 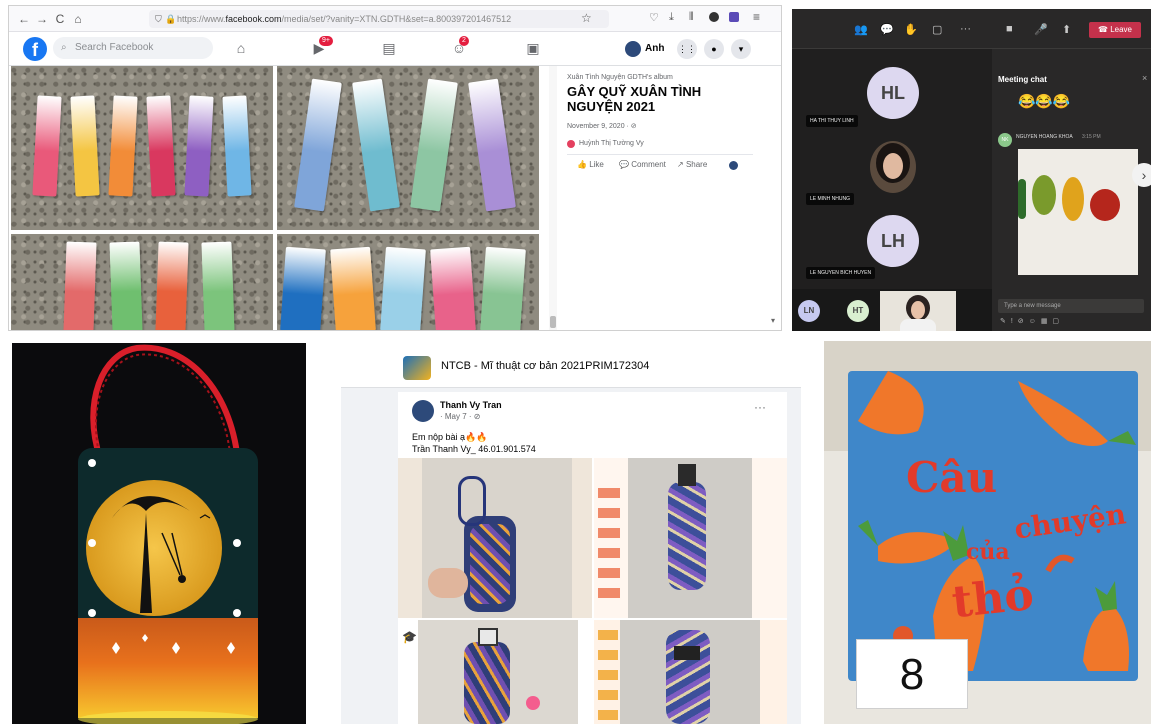 I want to click on account-dropdown-icon: ▾, so click(x=741, y=49).